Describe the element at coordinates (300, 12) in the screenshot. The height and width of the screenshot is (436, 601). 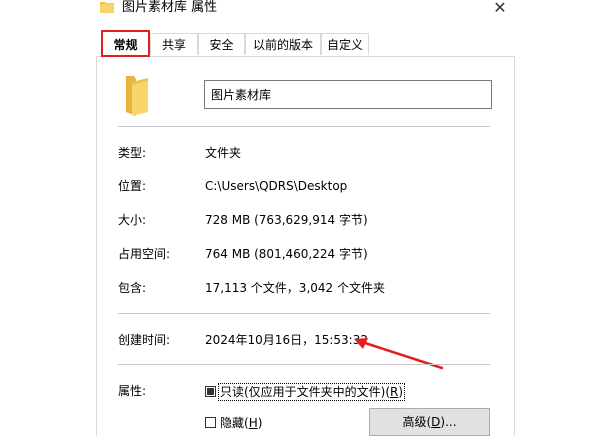
I see `title-bar: 图片素材库 属性 ✕` at that location.